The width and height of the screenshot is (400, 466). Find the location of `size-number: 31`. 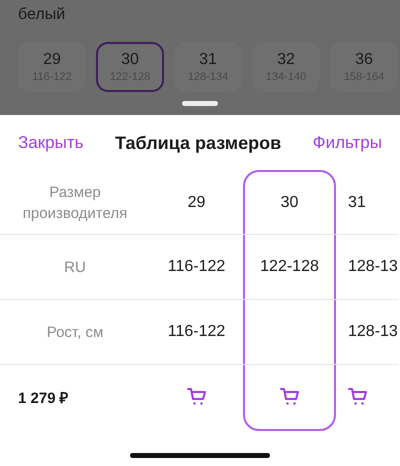

size-number: 31 is located at coordinates (208, 60).